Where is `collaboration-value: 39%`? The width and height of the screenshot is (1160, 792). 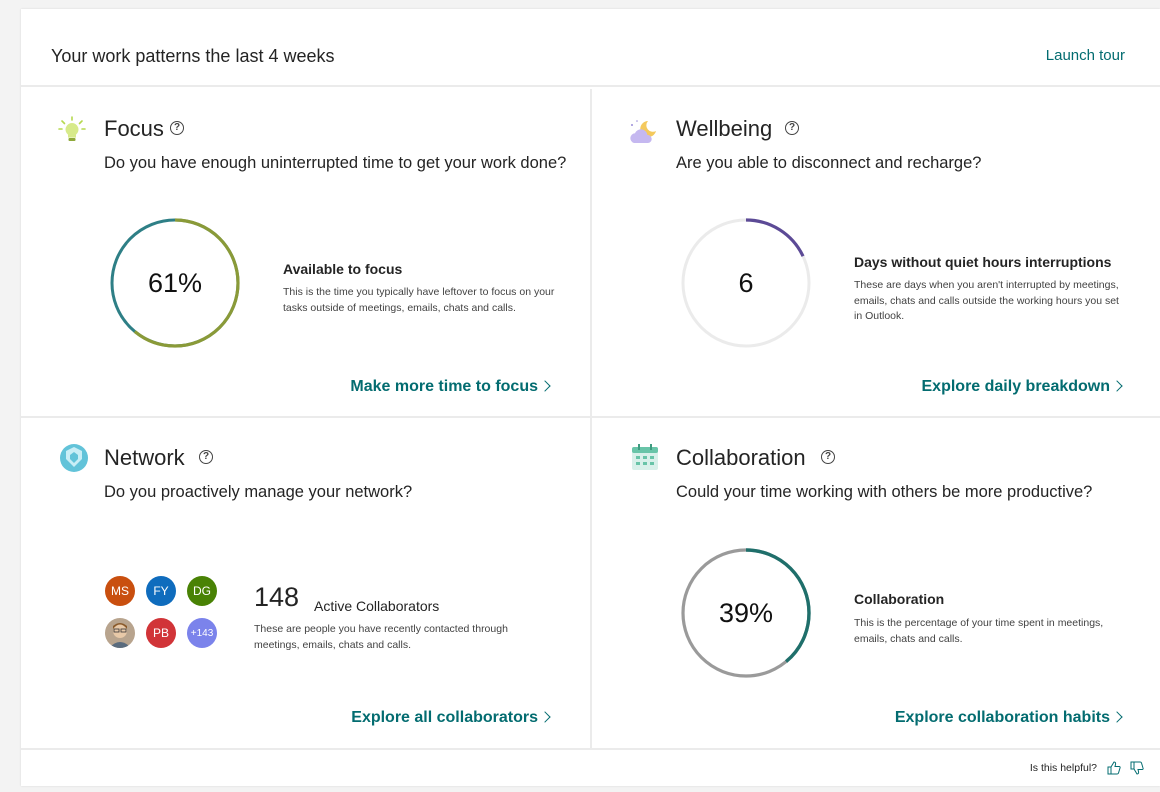 collaboration-value: 39% is located at coordinates (746, 612).